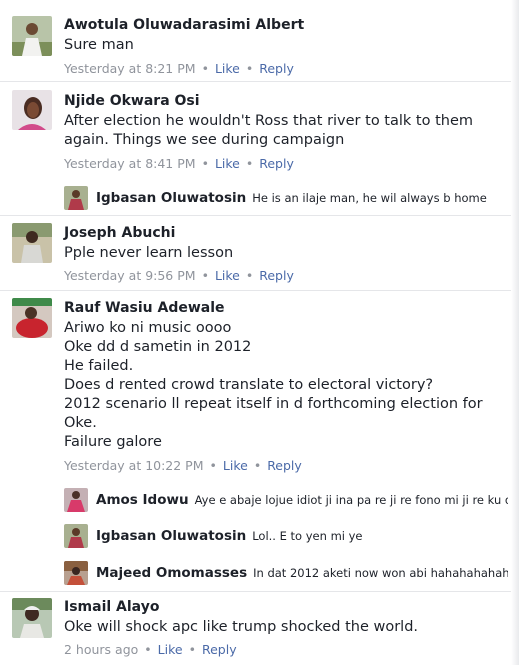 The image size is (519, 665). What do you see at coordinates (119, 233) in the screenshot?
I see `commenter-name: Joseph Abuchi` at bounding box center [119, 233].